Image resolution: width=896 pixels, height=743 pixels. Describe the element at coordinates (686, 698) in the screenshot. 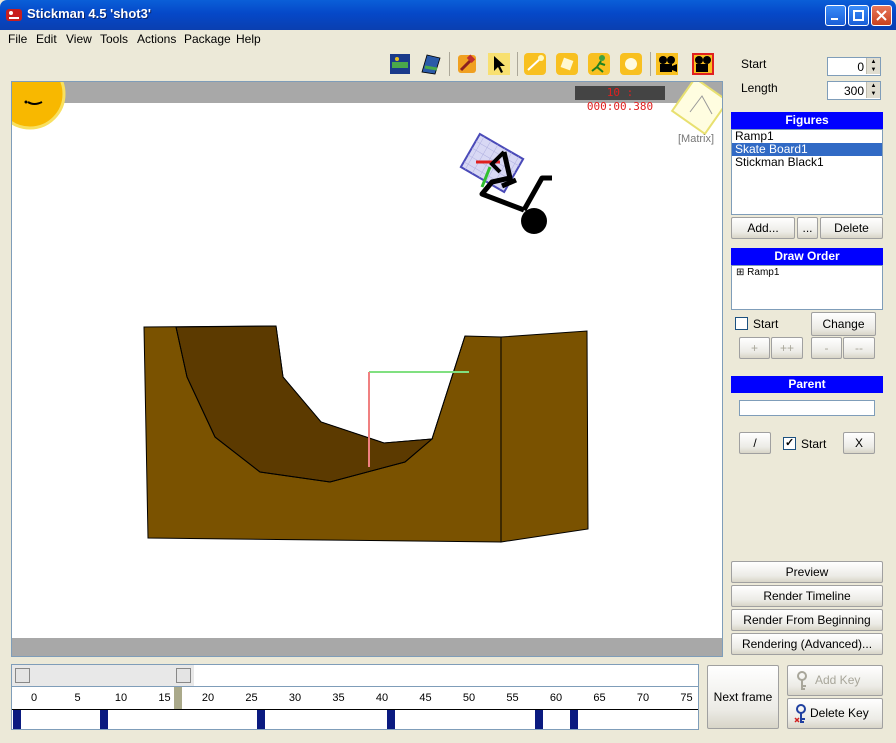

I see `timeline-tick-label: 75` at that location.